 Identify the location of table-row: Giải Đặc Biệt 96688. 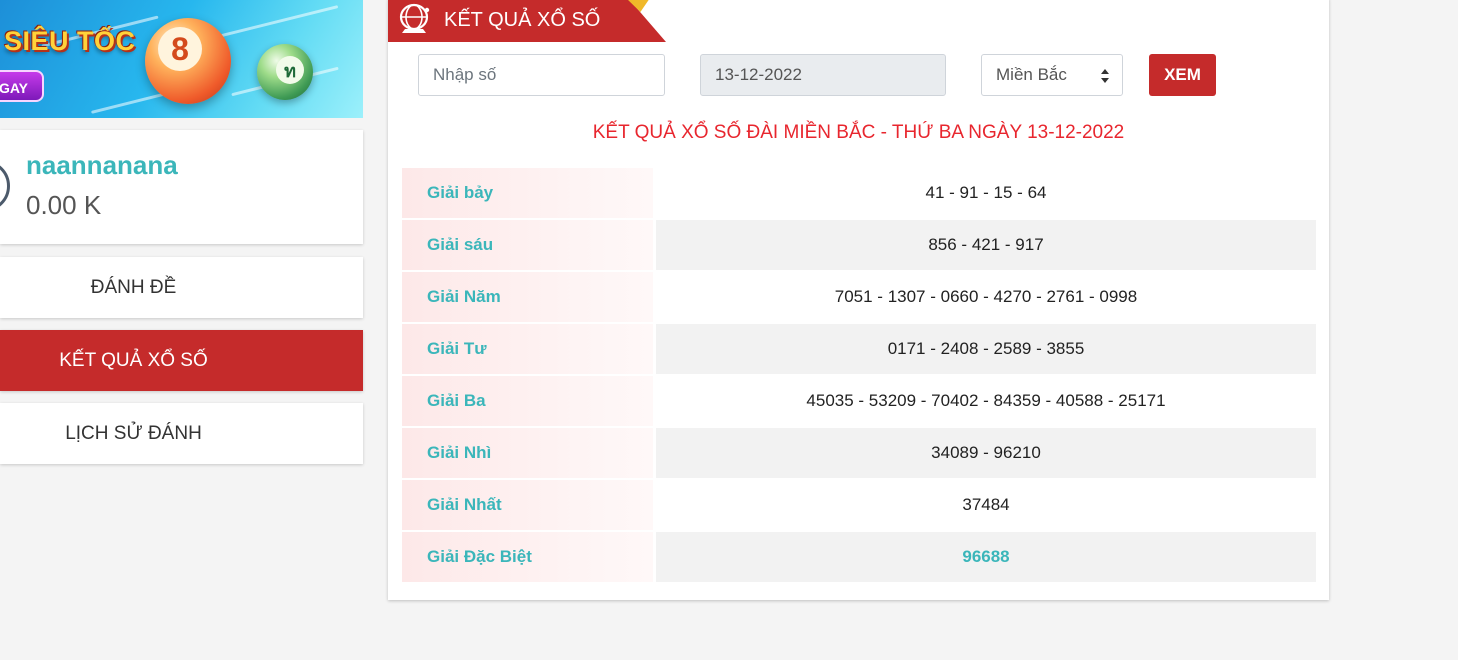
(859, 558).